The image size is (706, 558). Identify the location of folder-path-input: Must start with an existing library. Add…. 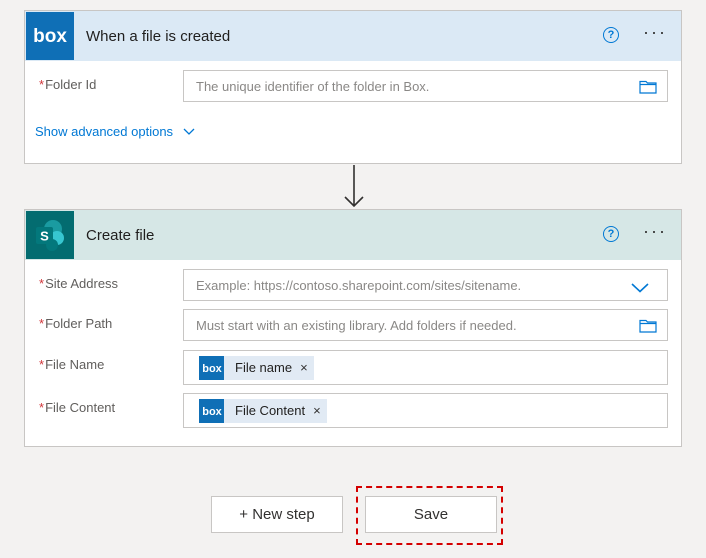
(425, 325).